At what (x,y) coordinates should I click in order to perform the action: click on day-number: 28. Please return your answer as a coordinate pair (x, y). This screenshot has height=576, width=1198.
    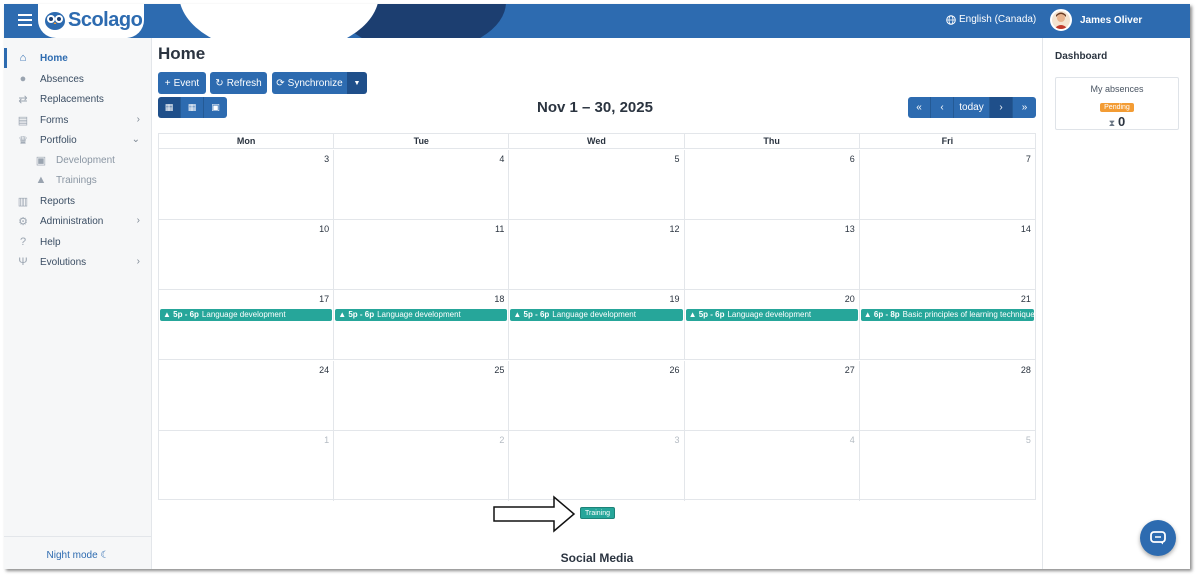
    Looking at the image, I should click on (1026, 370).